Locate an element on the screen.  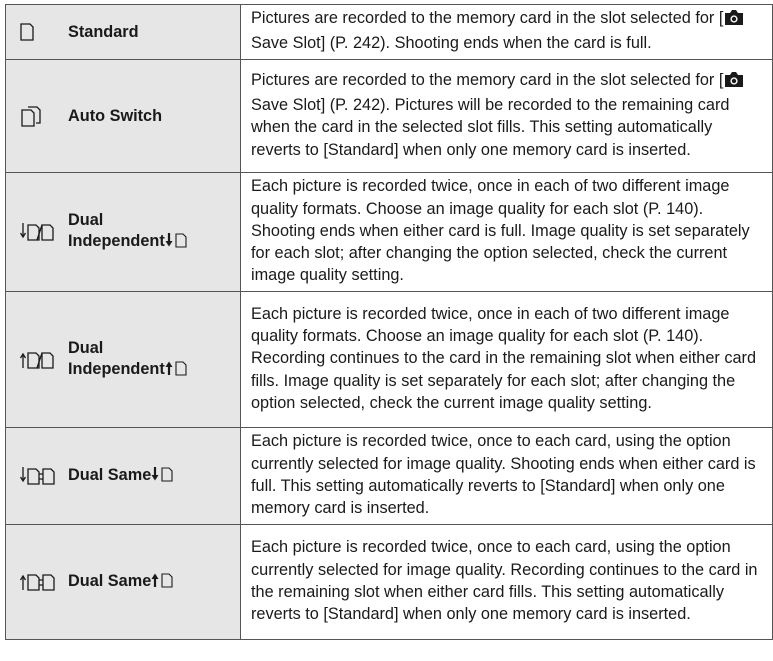
dual-same-down-icon is located at coordinates (44, 476).